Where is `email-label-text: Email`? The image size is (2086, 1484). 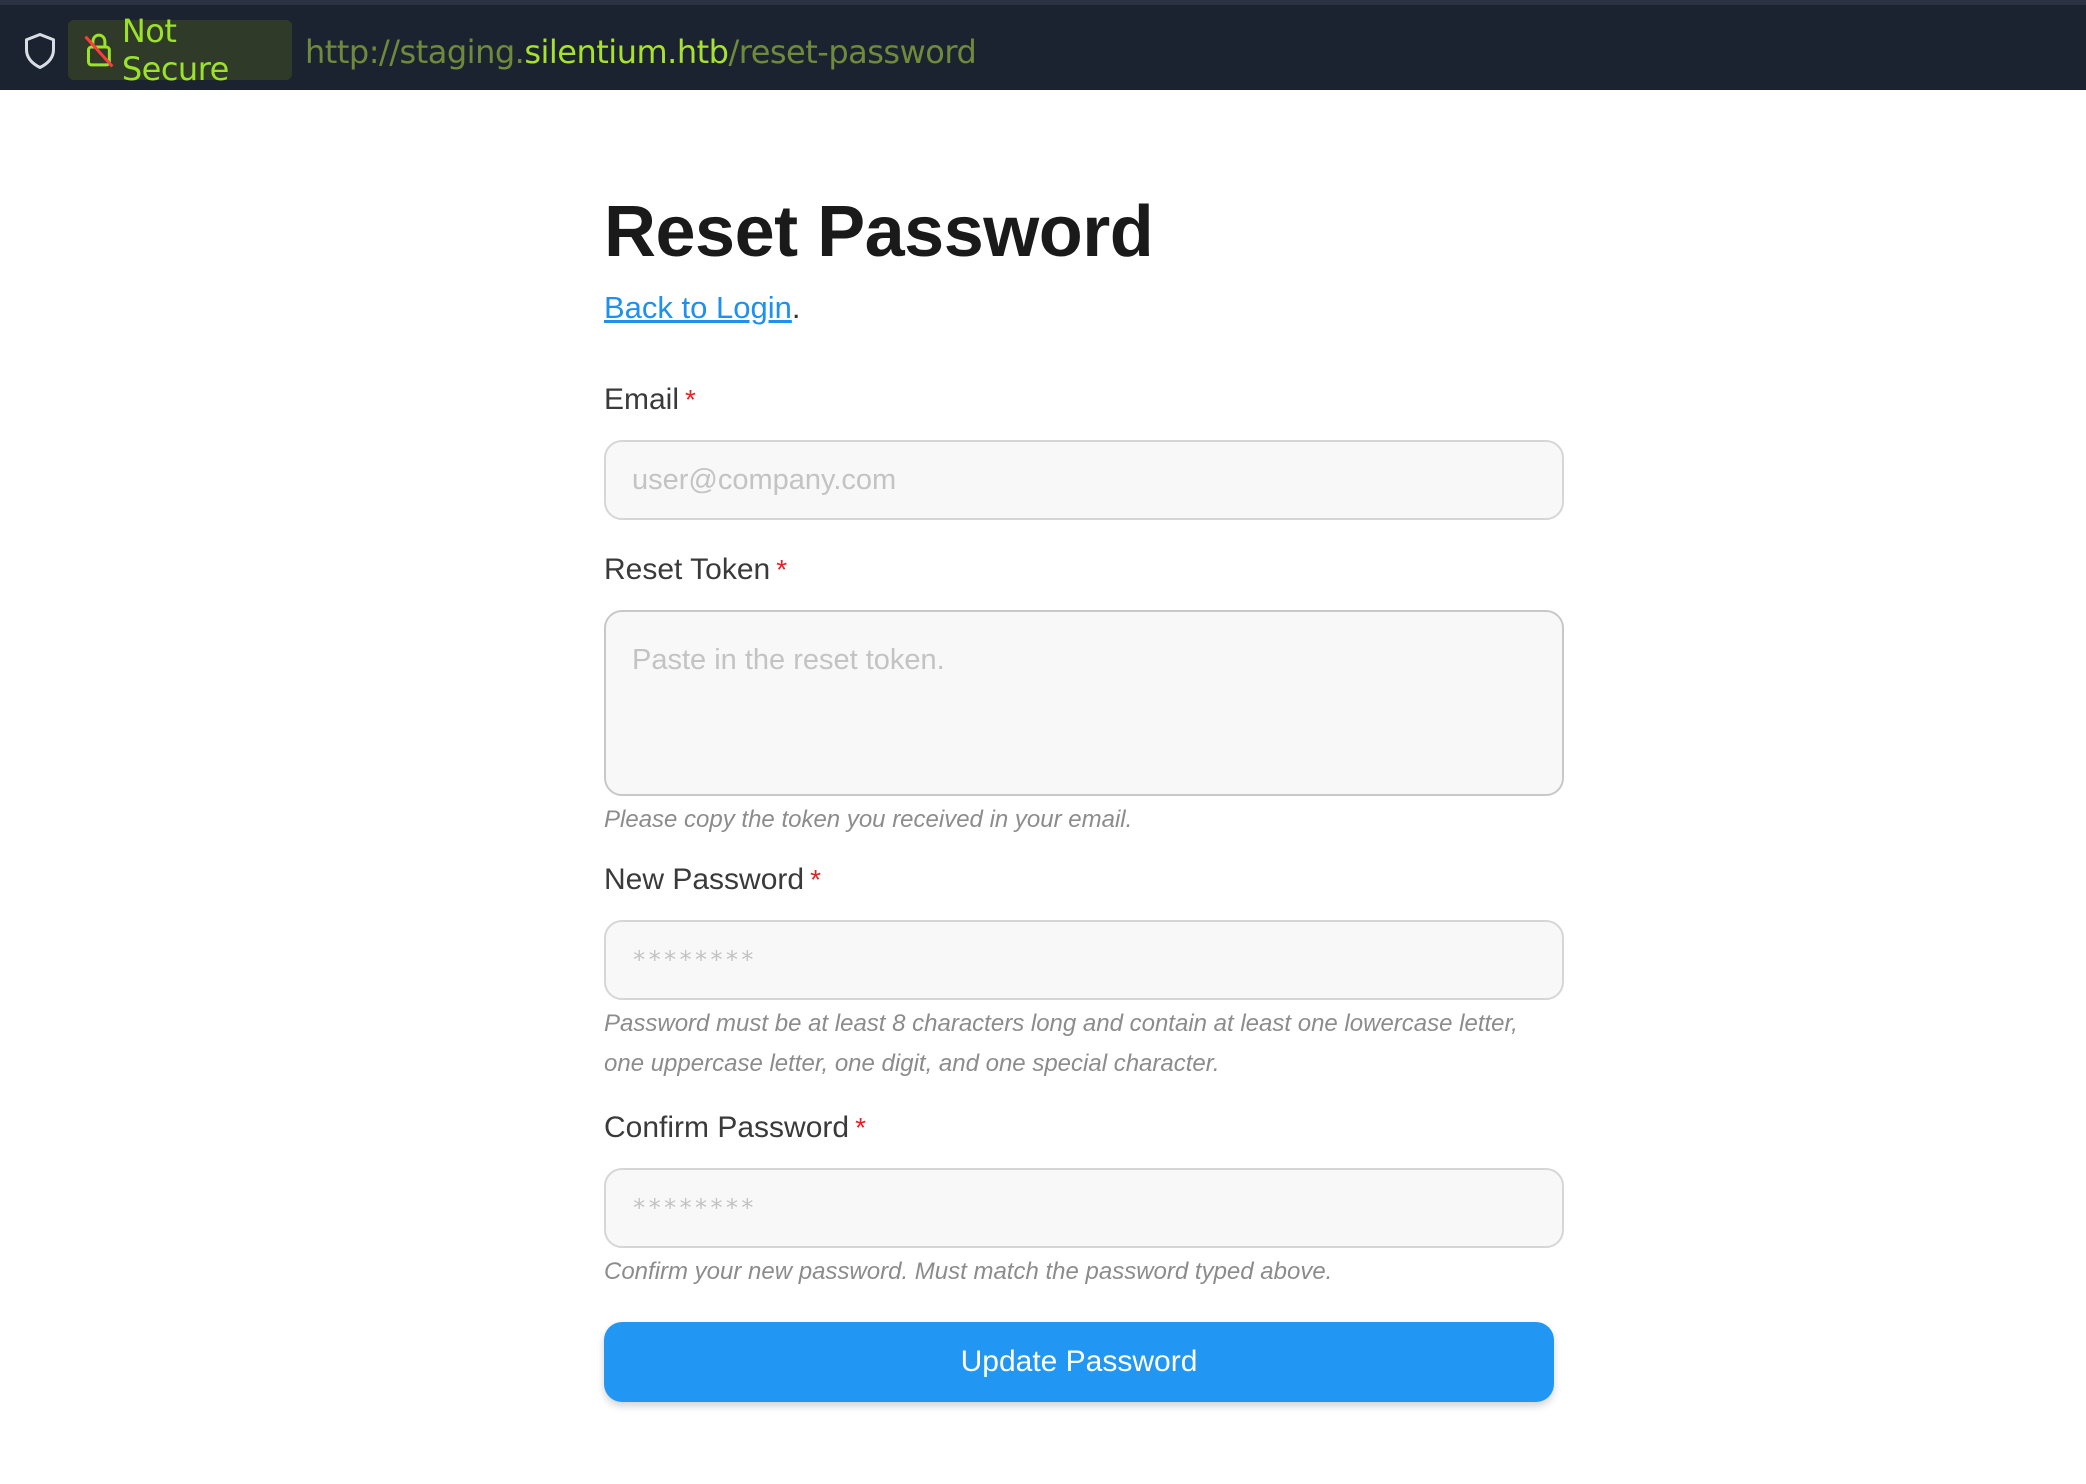
email-label-text: Email is located at coordinates (642, 399).